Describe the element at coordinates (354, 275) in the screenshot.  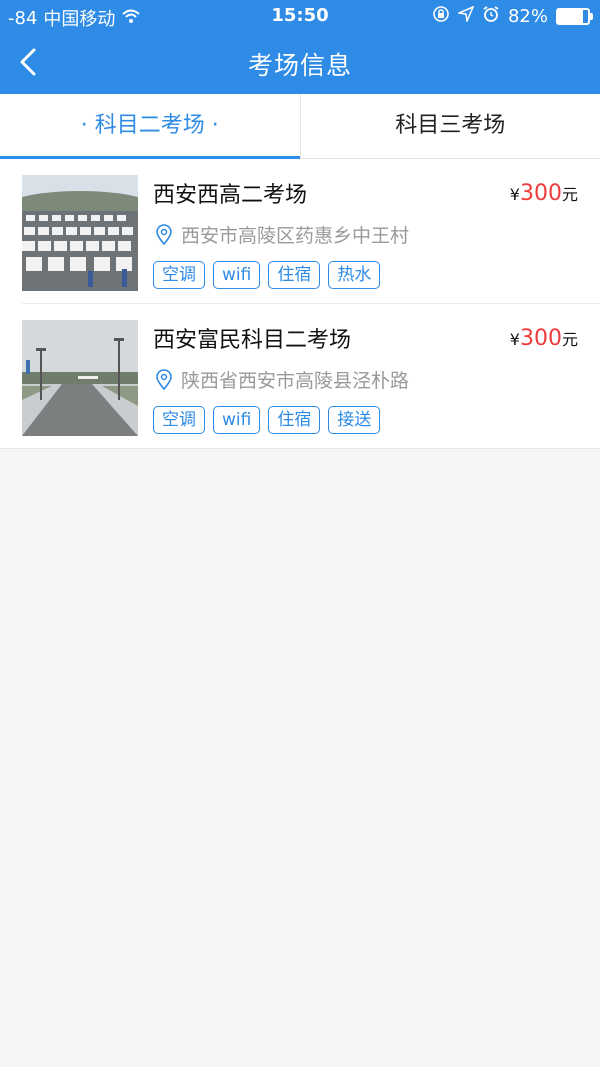
I see `tag: 热水` at that location.